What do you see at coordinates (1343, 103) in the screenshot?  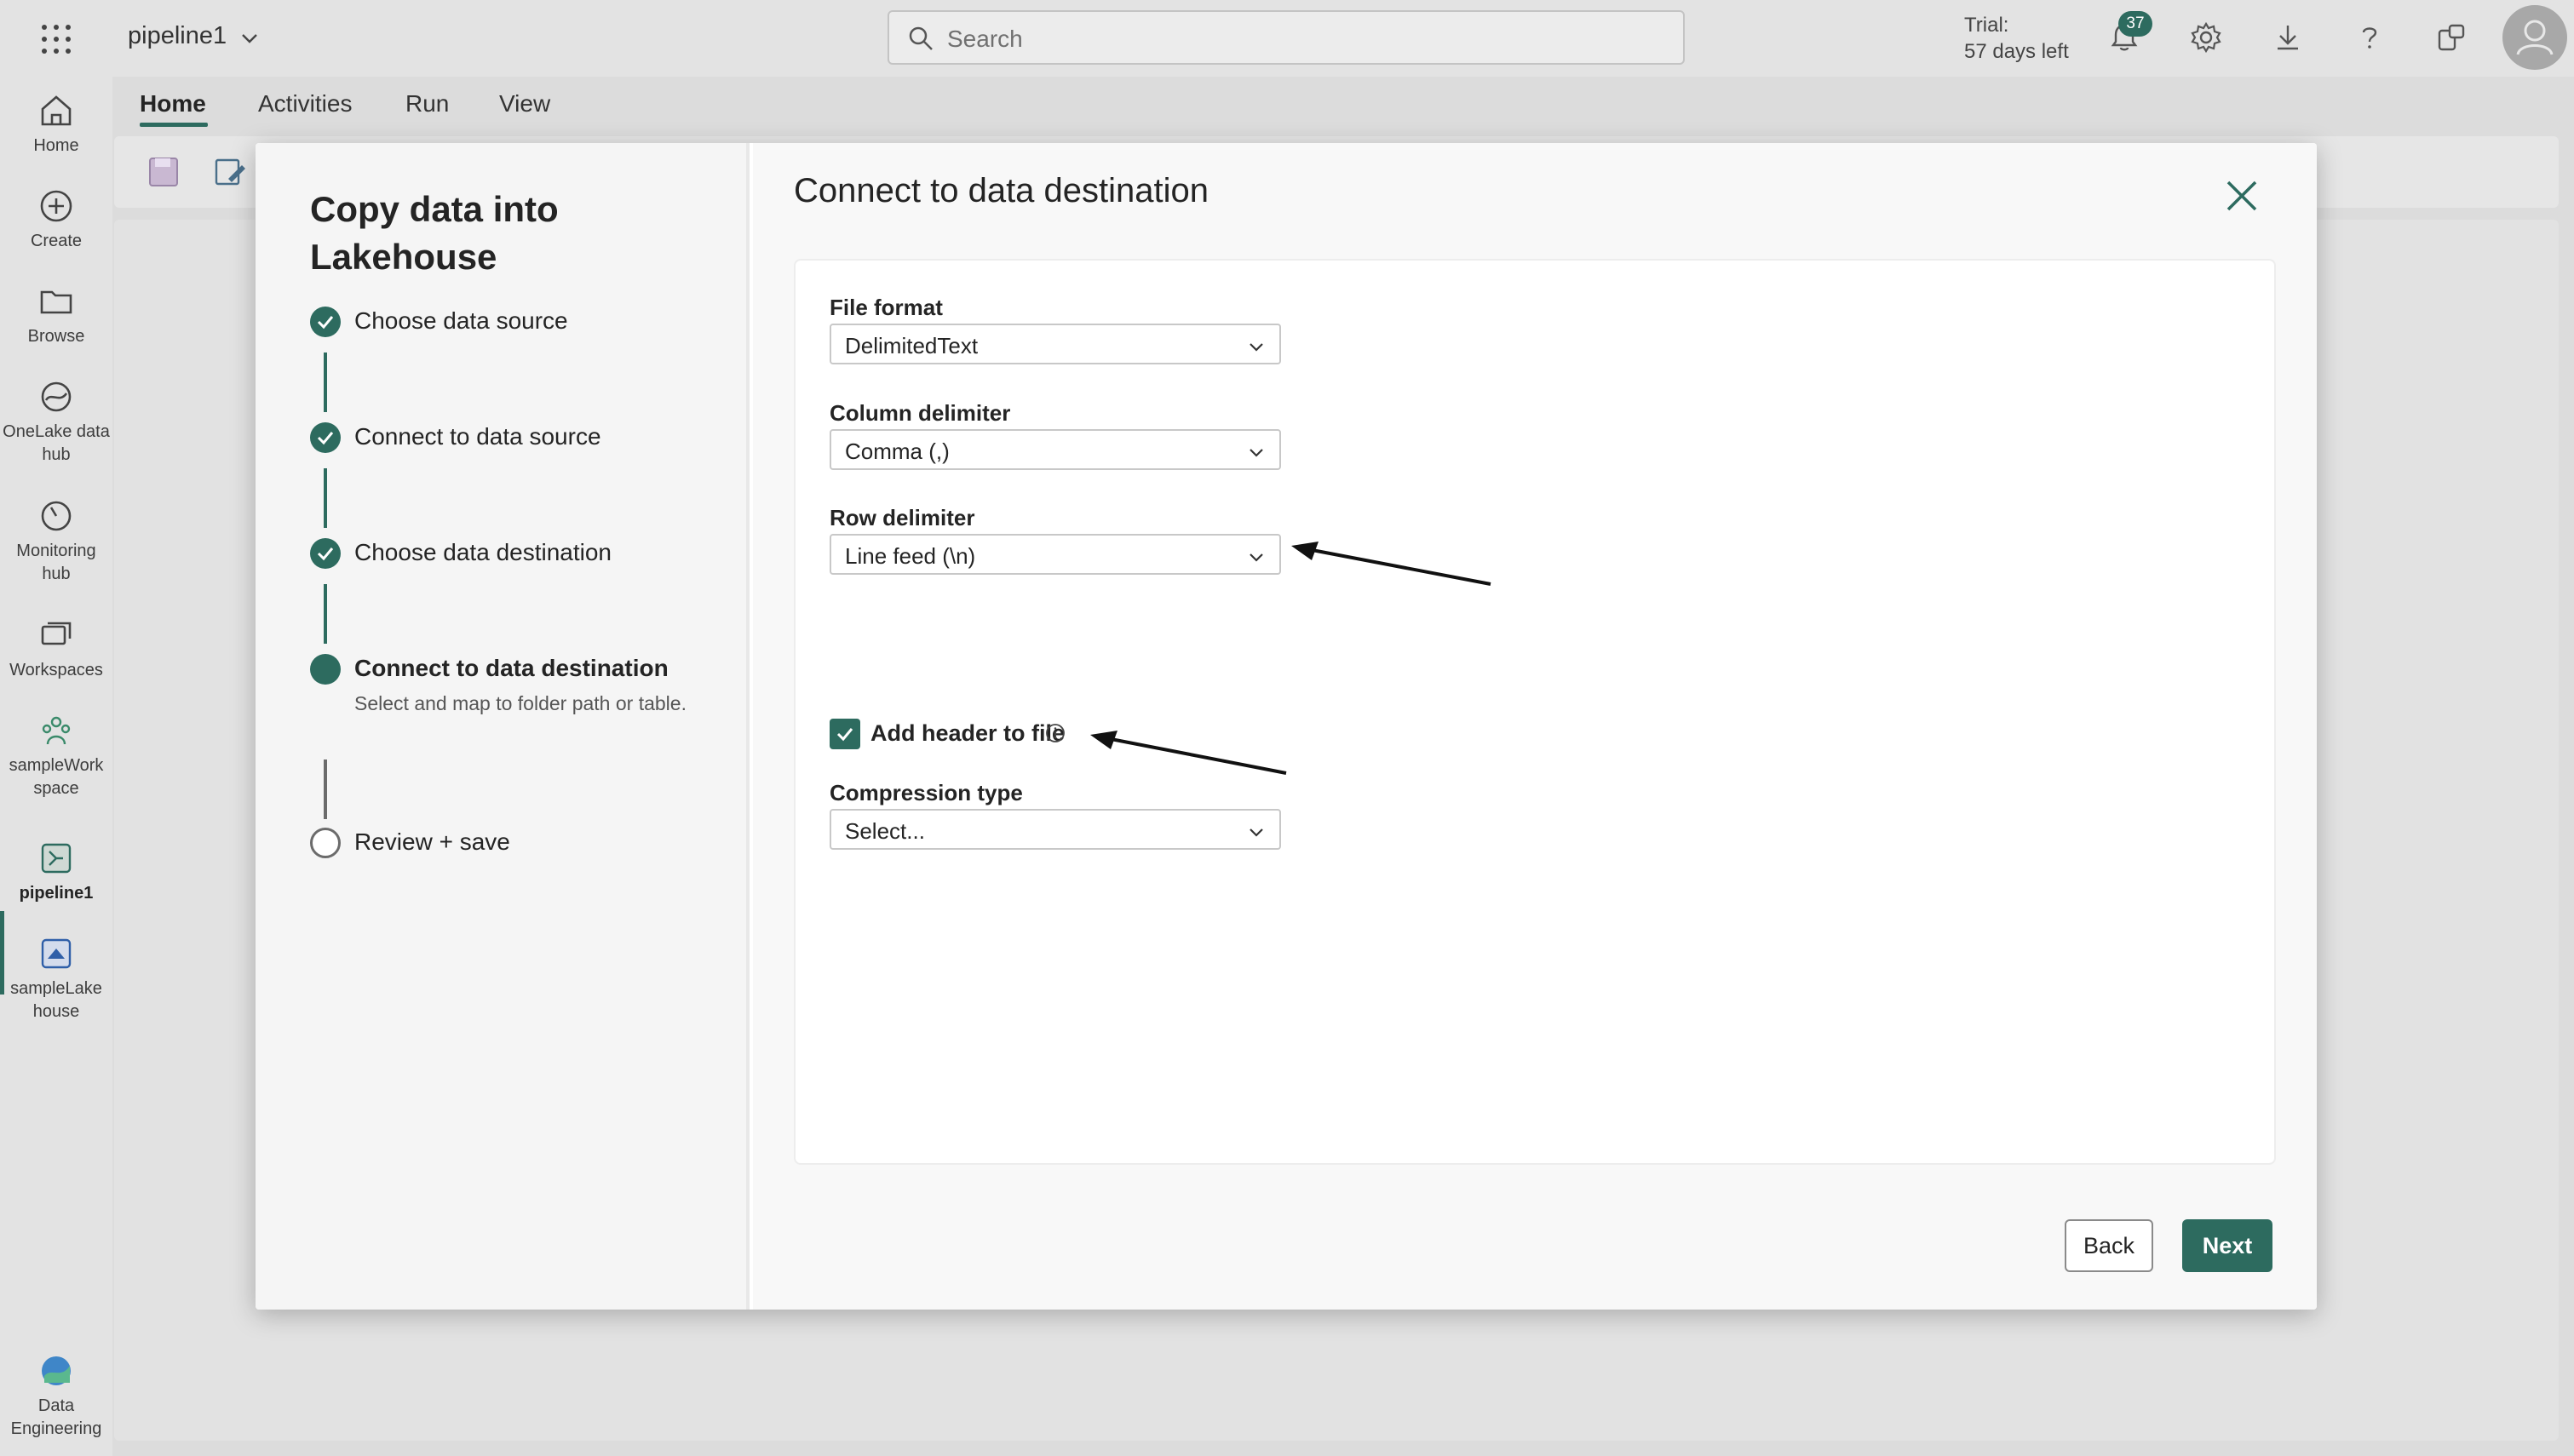 I see `ribbon-tabs: Home Activities Run View` at bounding box center [1343, 103].